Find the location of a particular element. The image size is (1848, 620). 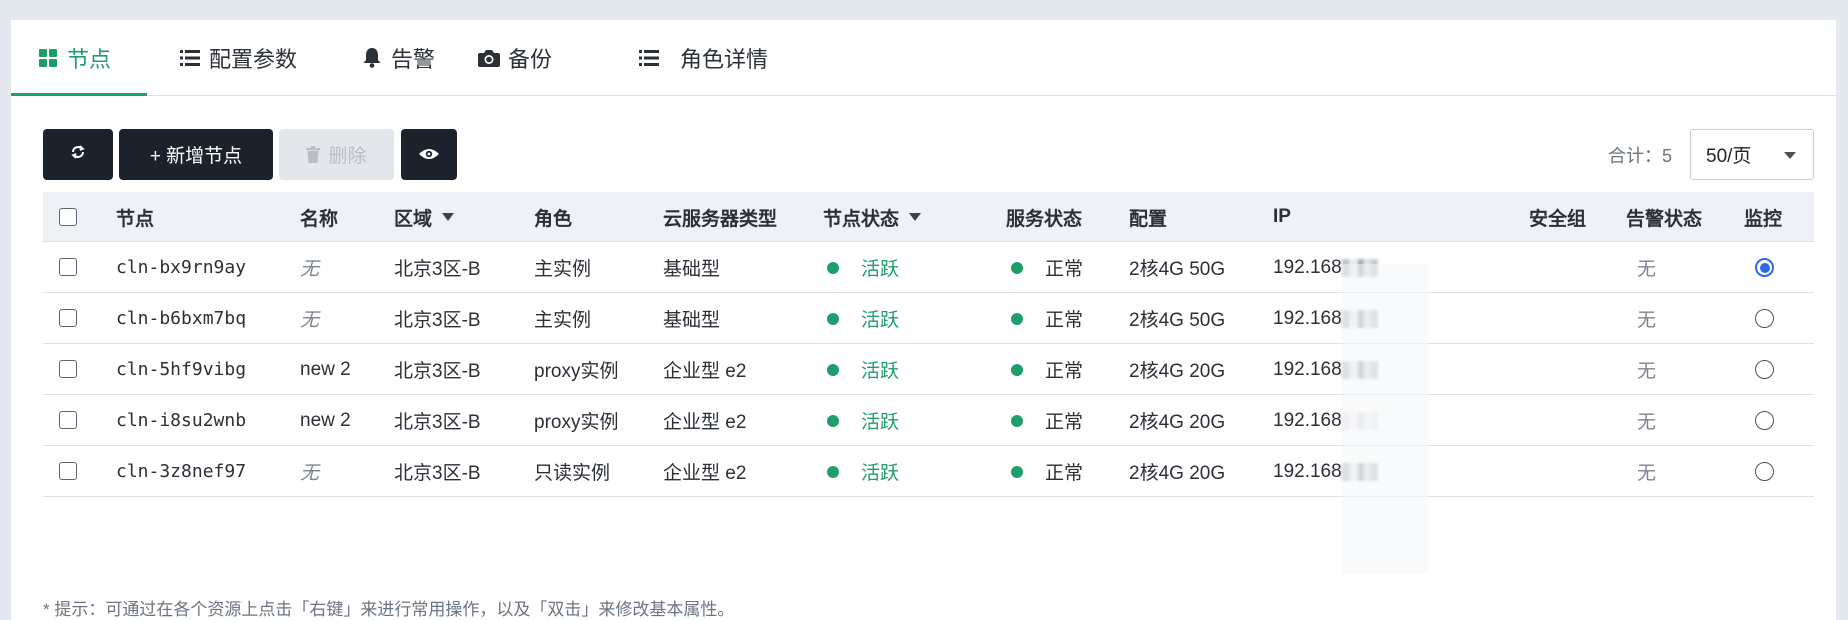

trash-icon is located at coordinates (313, 154).